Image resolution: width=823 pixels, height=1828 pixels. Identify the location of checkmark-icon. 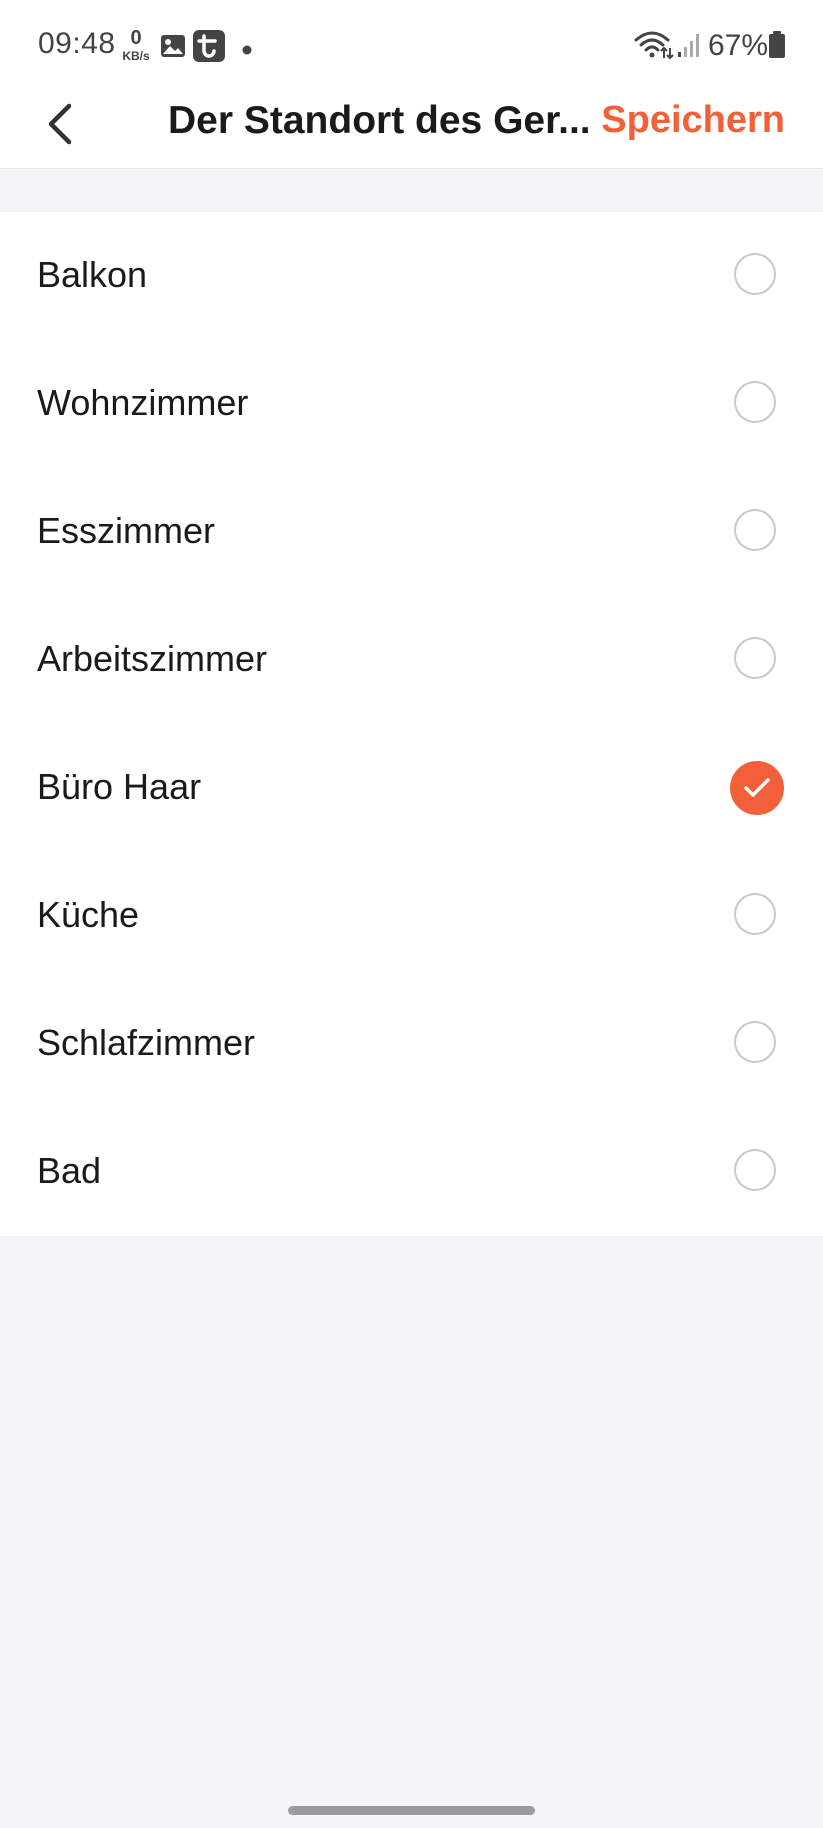
(757, 787).